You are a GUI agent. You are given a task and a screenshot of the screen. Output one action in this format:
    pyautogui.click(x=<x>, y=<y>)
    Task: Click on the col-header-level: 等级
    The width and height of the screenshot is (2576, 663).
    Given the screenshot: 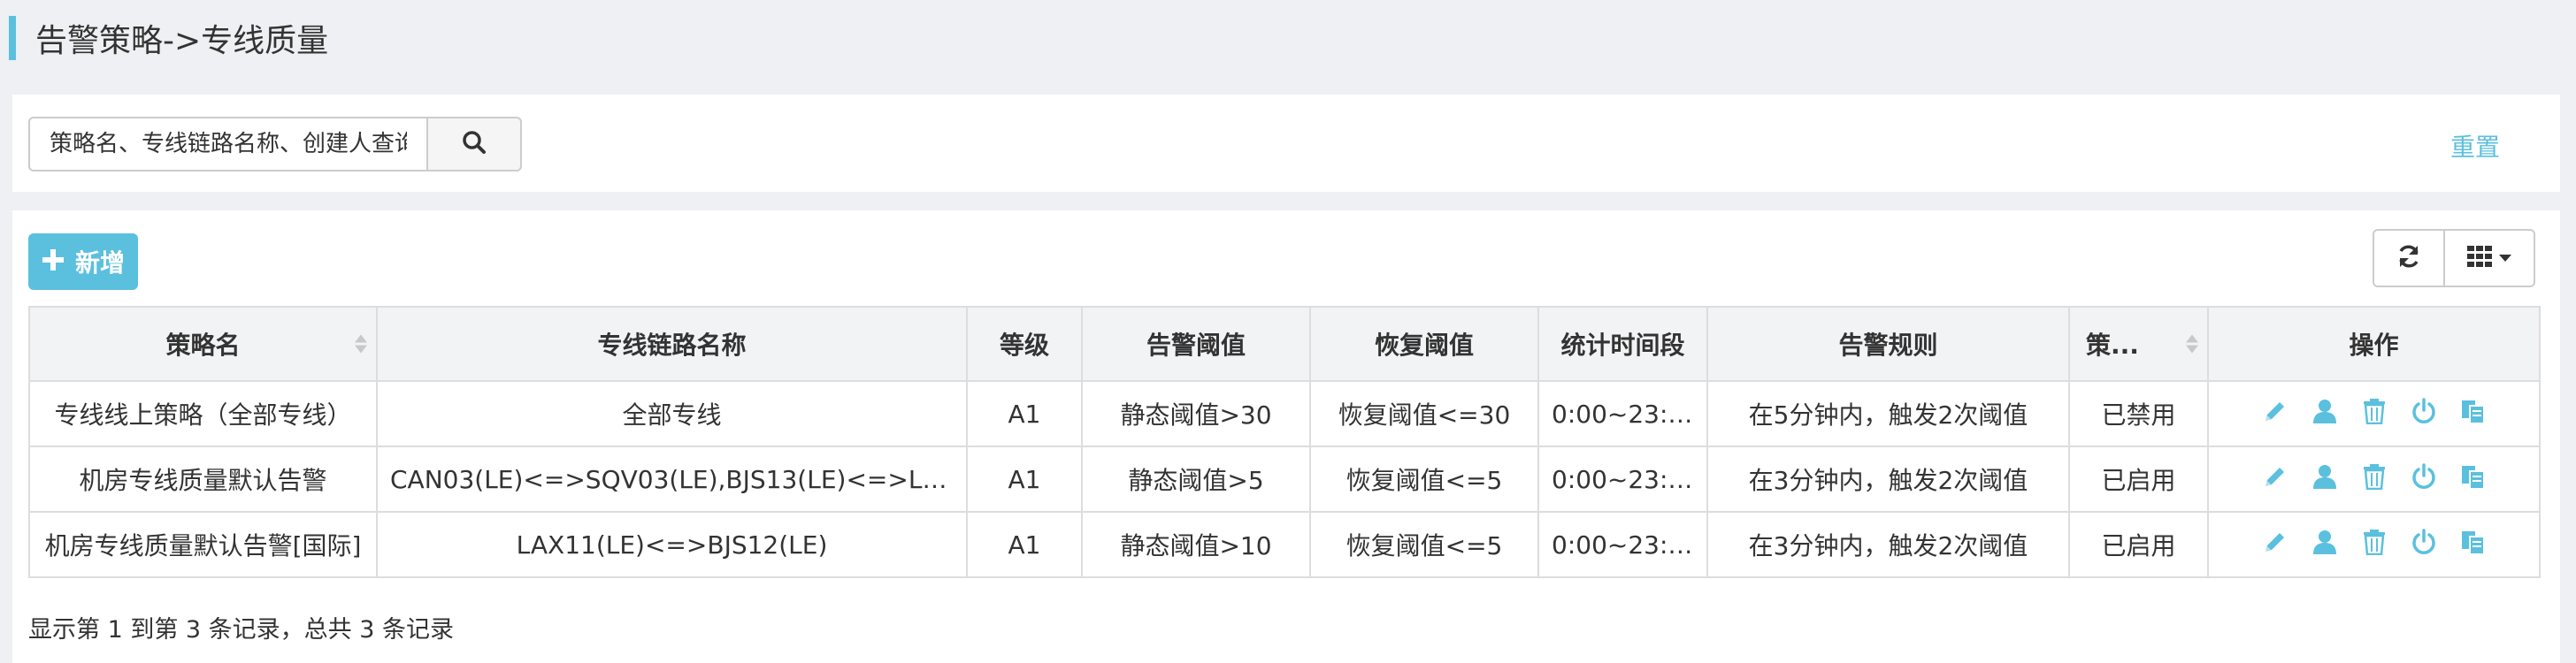 What is the action you would take?
    pyautogui.click(x=1024, y=344)
    